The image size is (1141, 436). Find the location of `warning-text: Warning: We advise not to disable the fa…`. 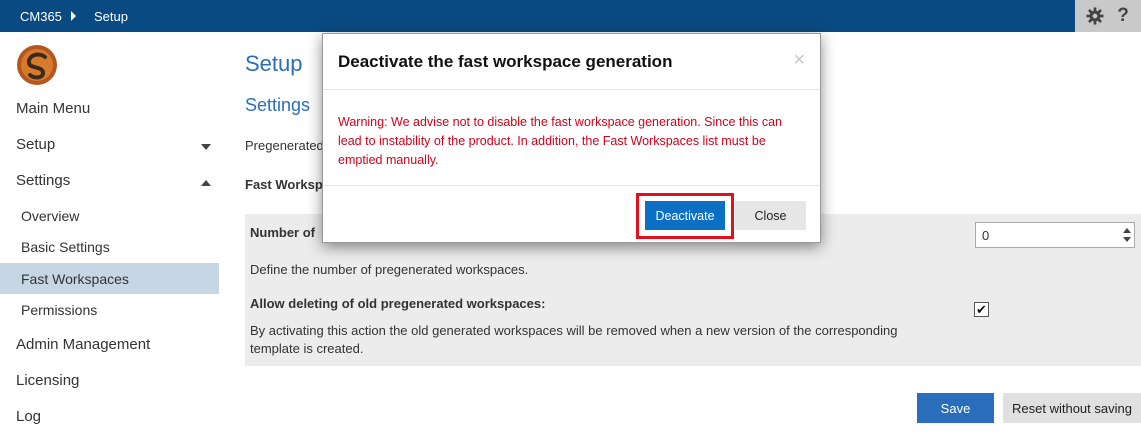

warning-text: Warning: We advise not to disable the fa… is located at coordinates (573, 141).